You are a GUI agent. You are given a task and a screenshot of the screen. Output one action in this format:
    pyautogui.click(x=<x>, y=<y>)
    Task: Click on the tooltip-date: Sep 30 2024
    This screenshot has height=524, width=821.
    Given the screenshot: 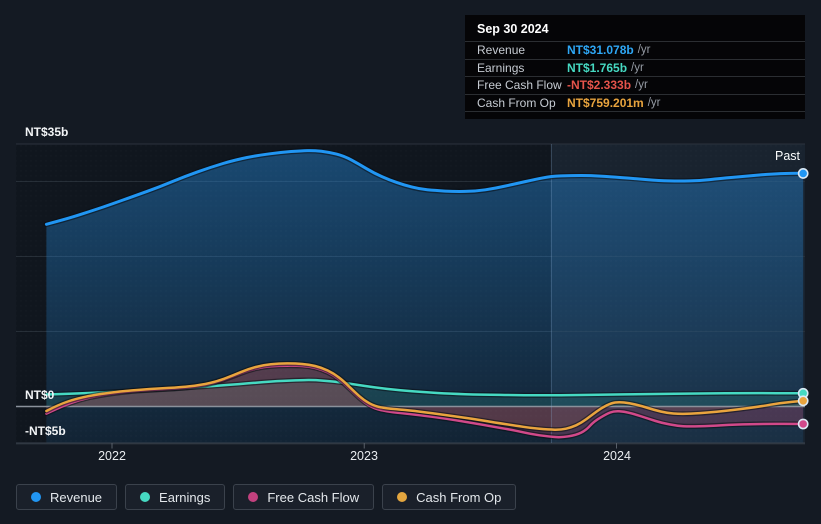 What is the action you would take?
    pyautogui.click(x=635, y=28)
    